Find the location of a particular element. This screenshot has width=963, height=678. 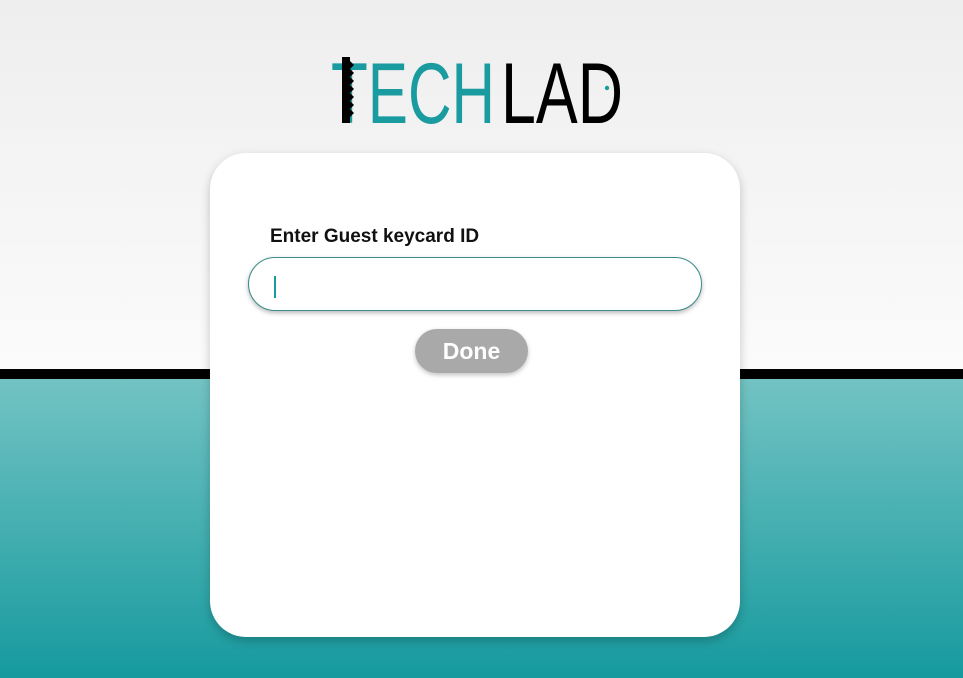

logo-text-lad: LAD is located at coordinates (562, 87).